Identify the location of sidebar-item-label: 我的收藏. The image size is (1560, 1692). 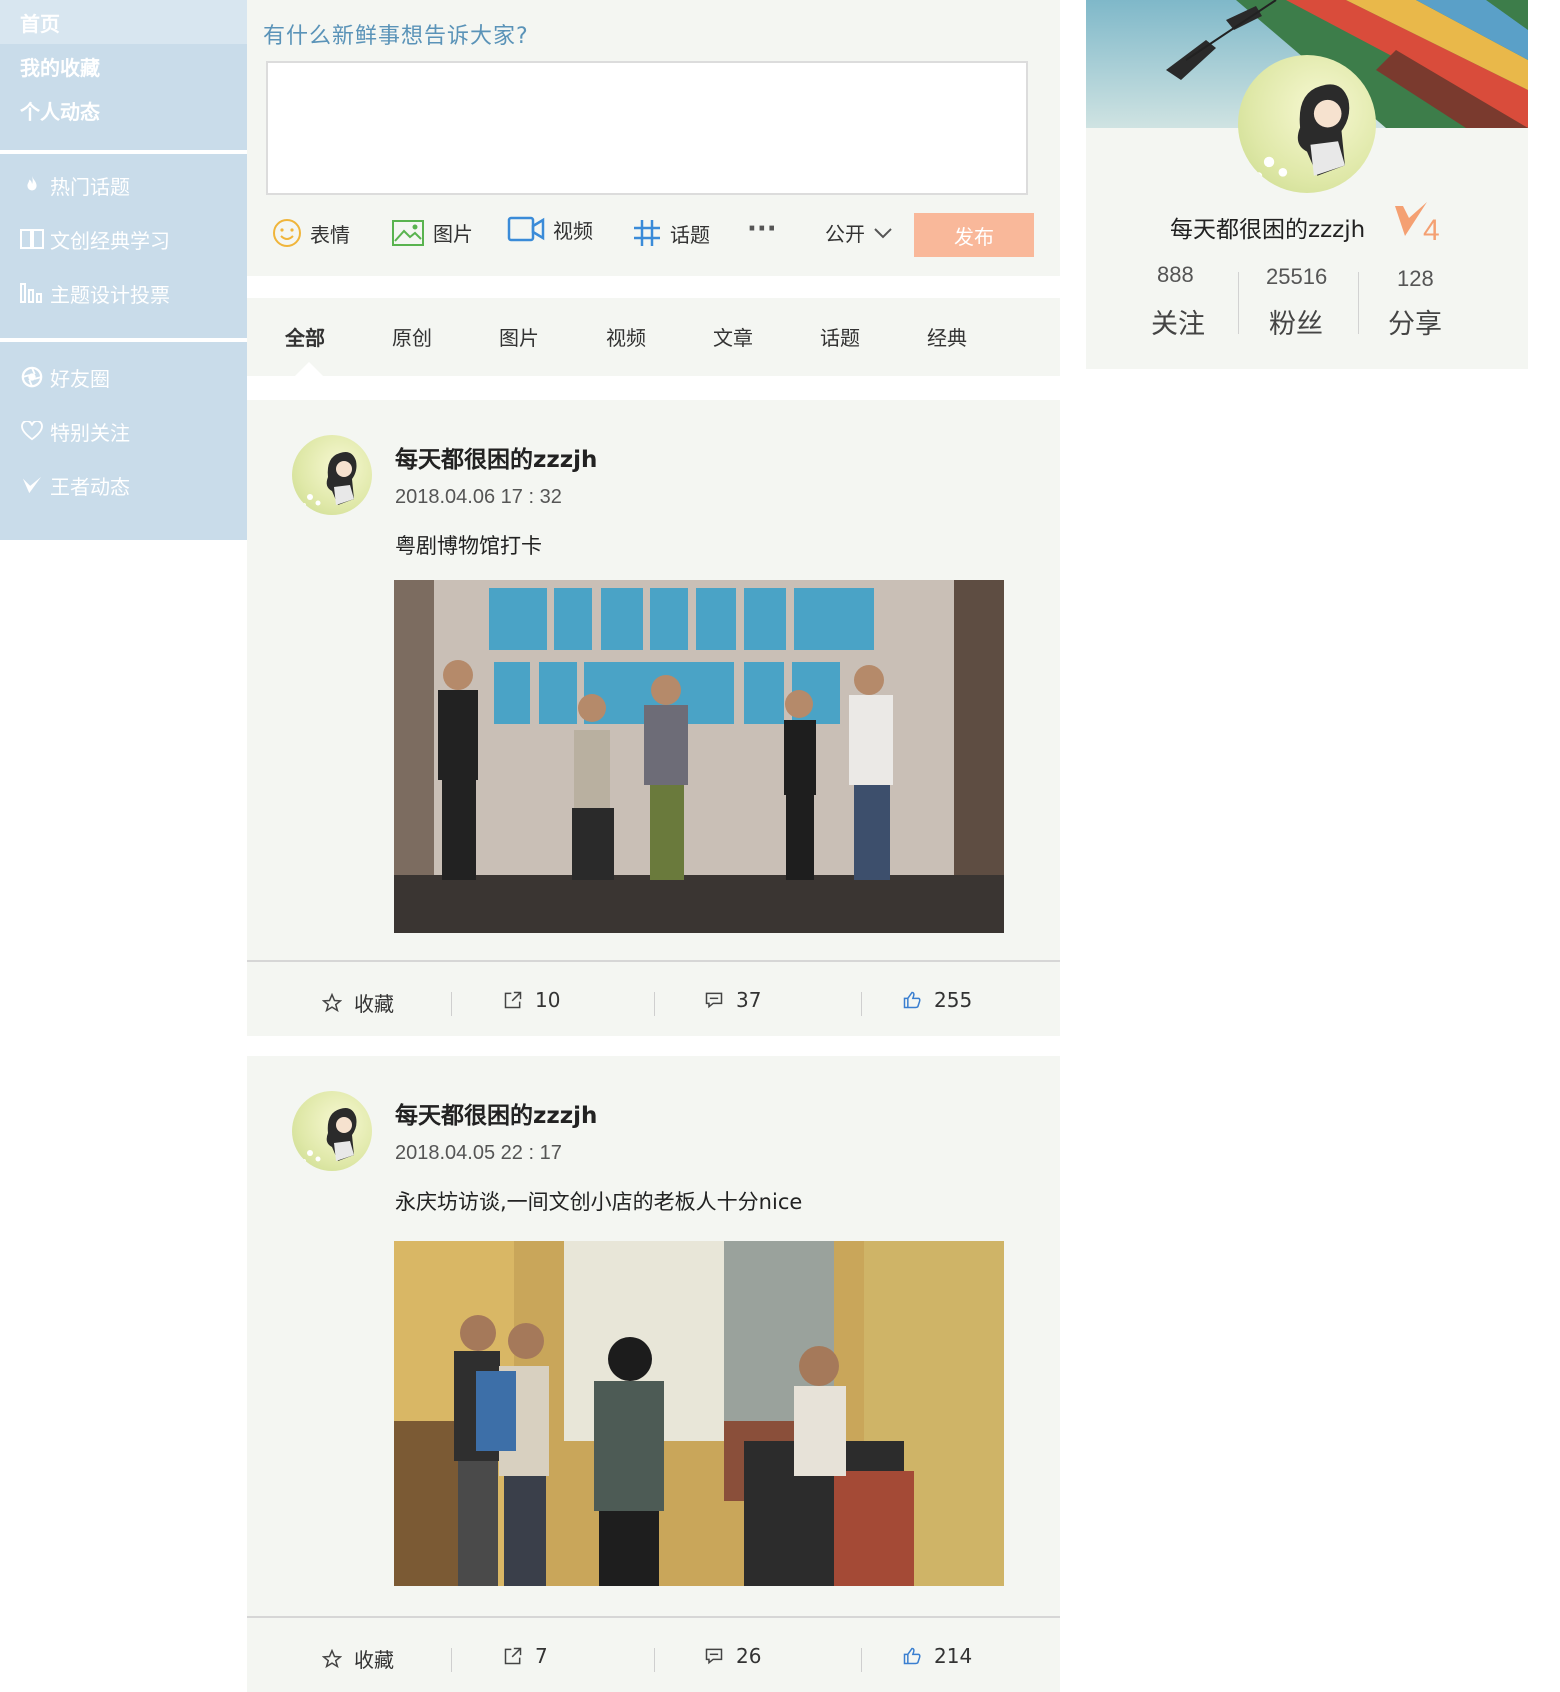
(60, 67).